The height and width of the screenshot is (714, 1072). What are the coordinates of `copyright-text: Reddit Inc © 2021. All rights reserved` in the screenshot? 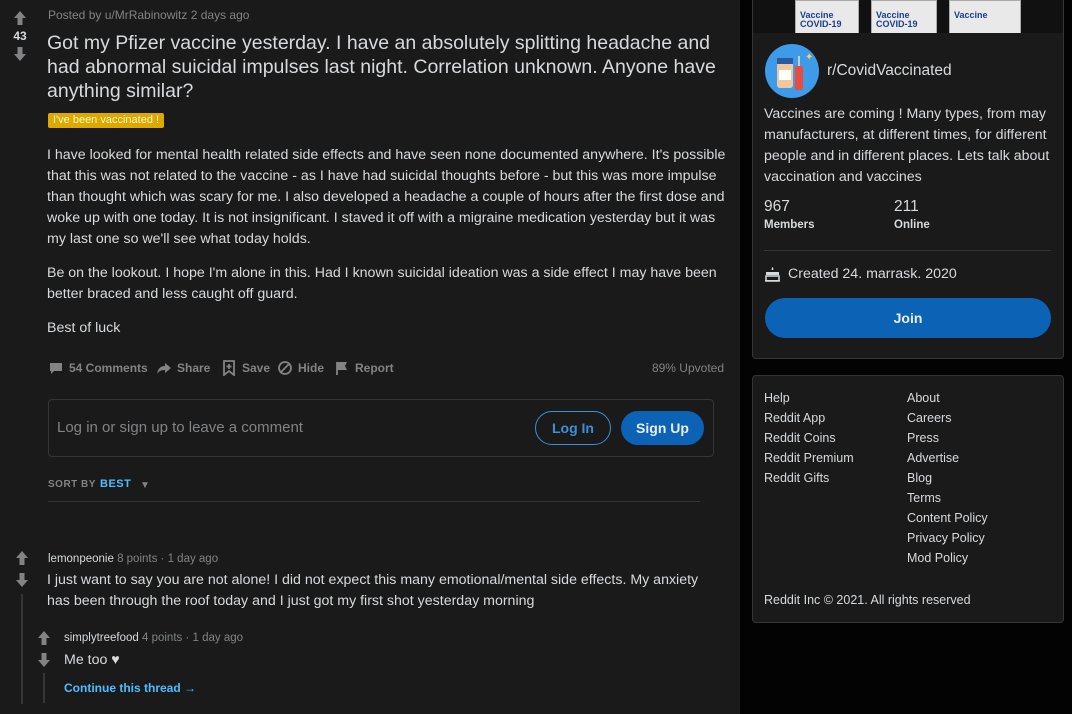 It's located at (867, 600).